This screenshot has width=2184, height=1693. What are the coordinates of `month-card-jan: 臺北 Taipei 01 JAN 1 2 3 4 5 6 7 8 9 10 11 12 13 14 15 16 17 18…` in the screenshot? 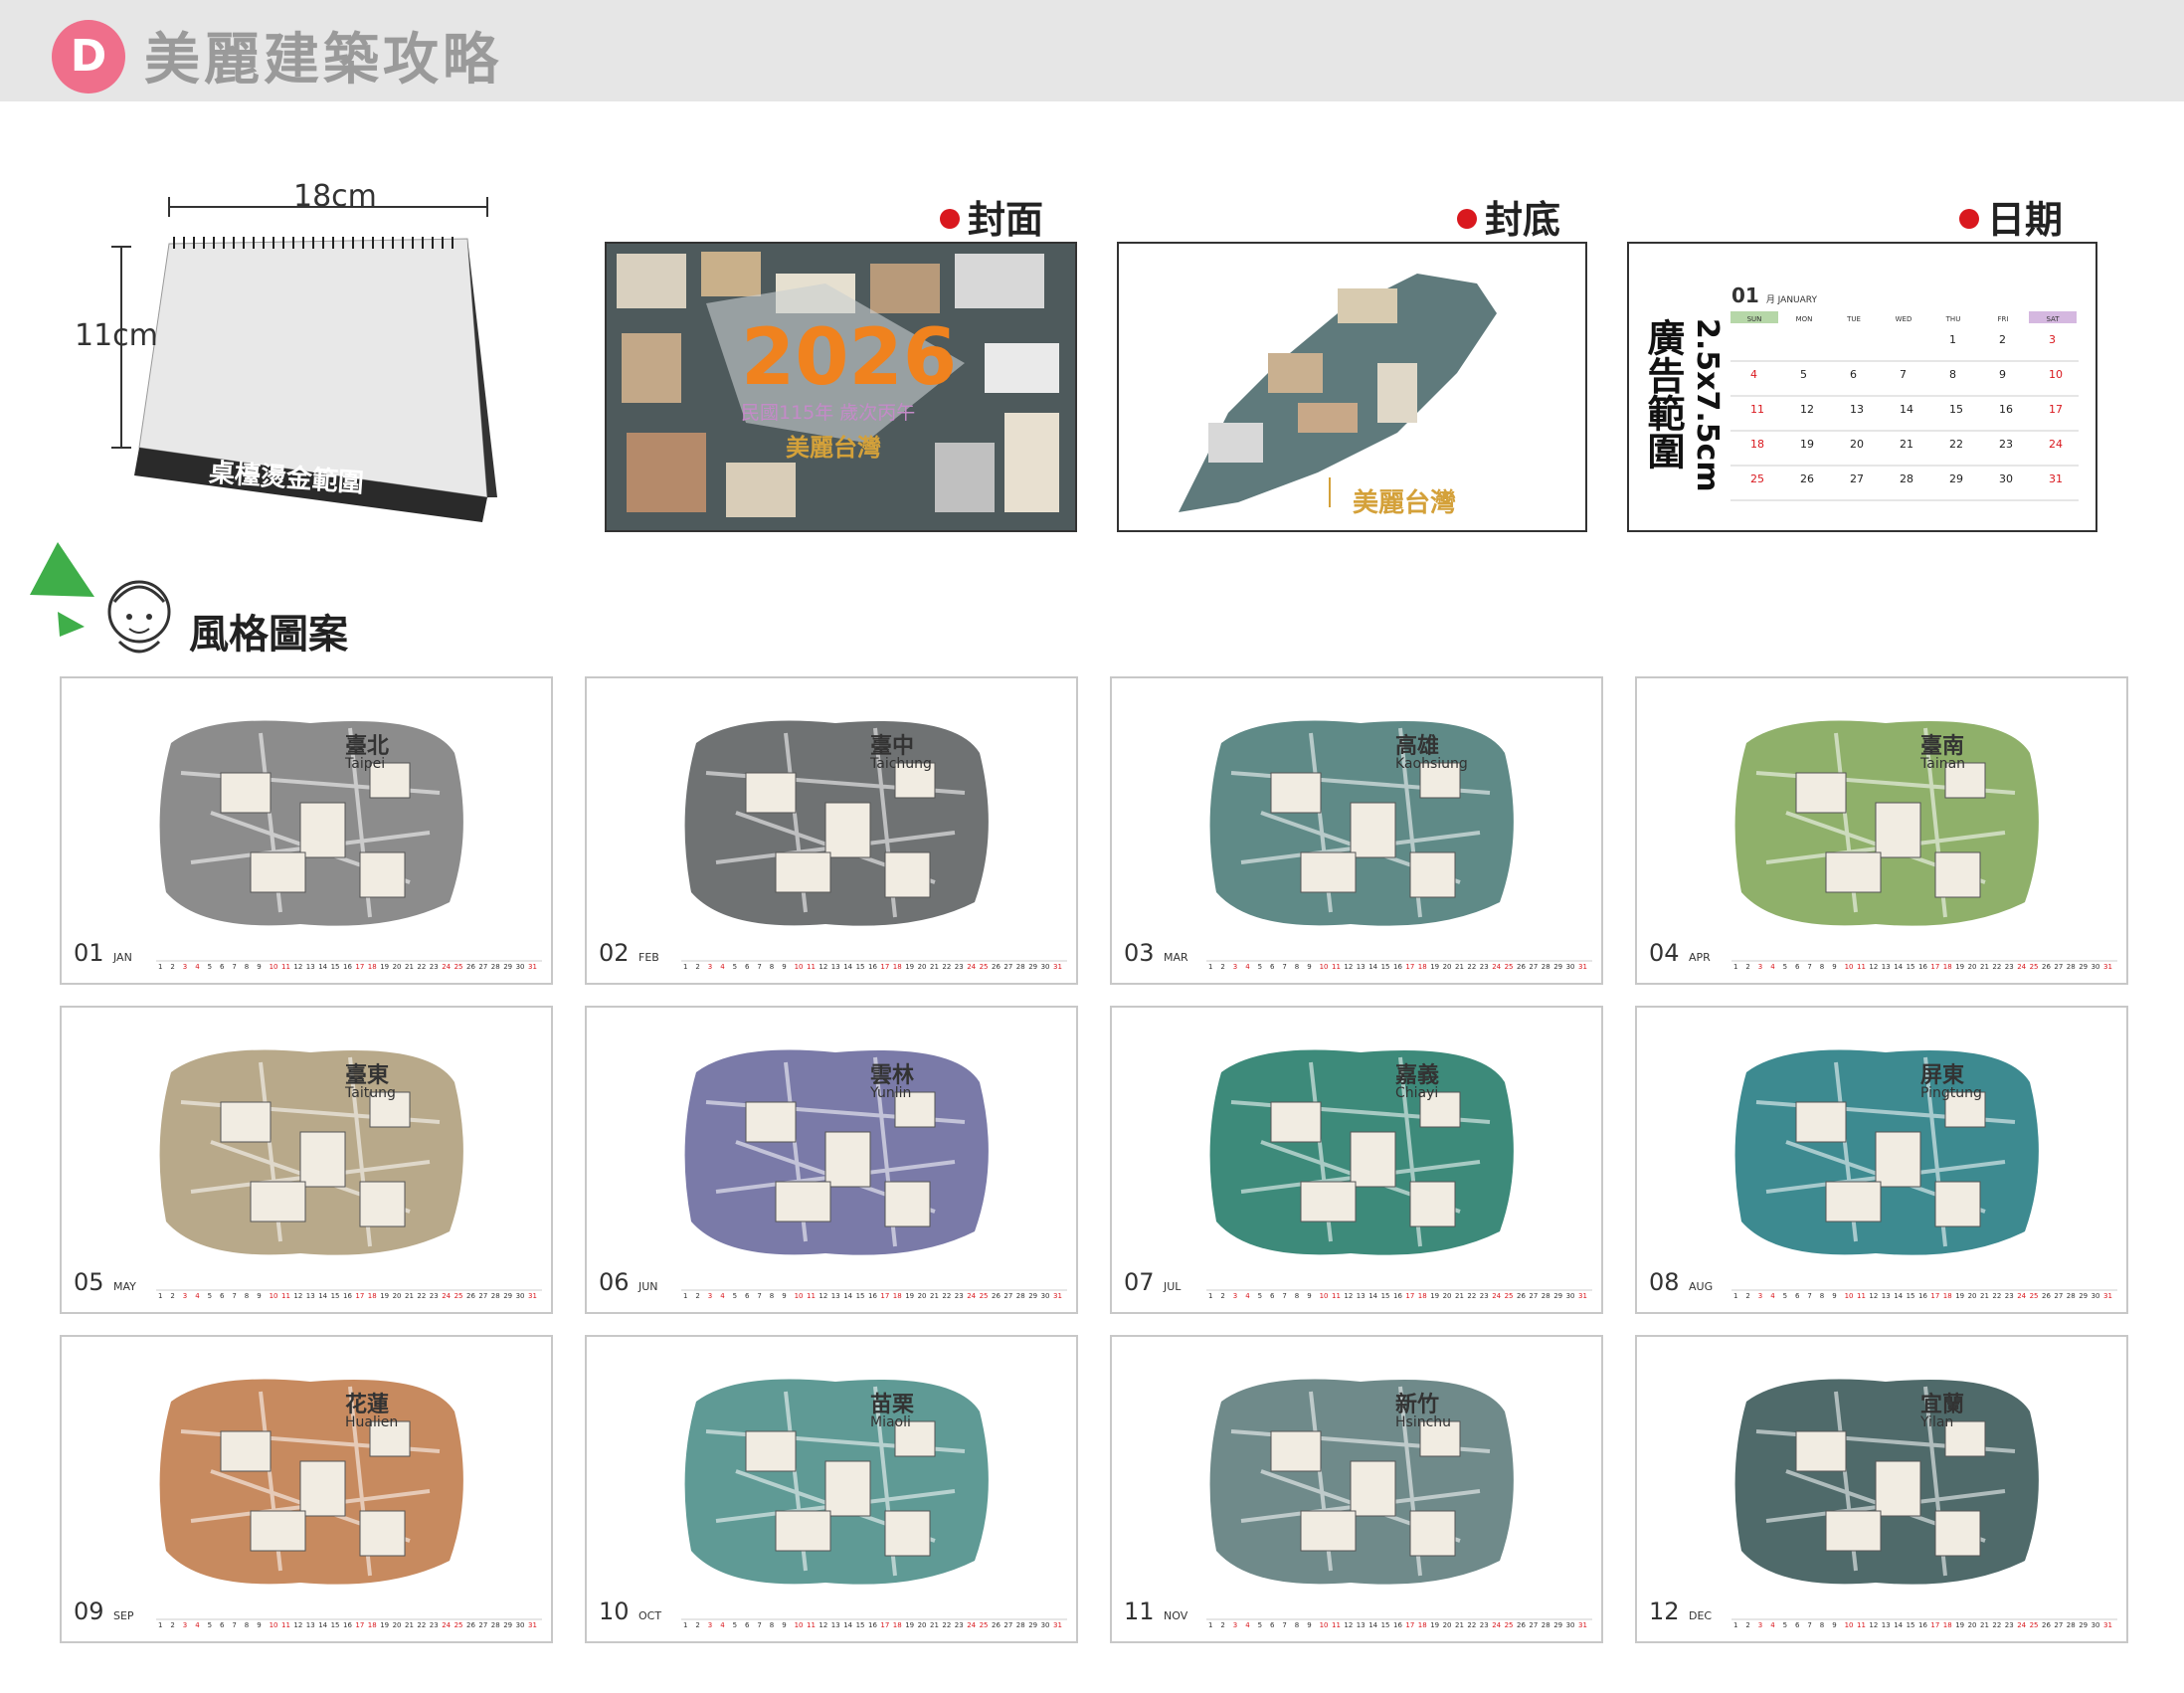 It's located at (306, 830).